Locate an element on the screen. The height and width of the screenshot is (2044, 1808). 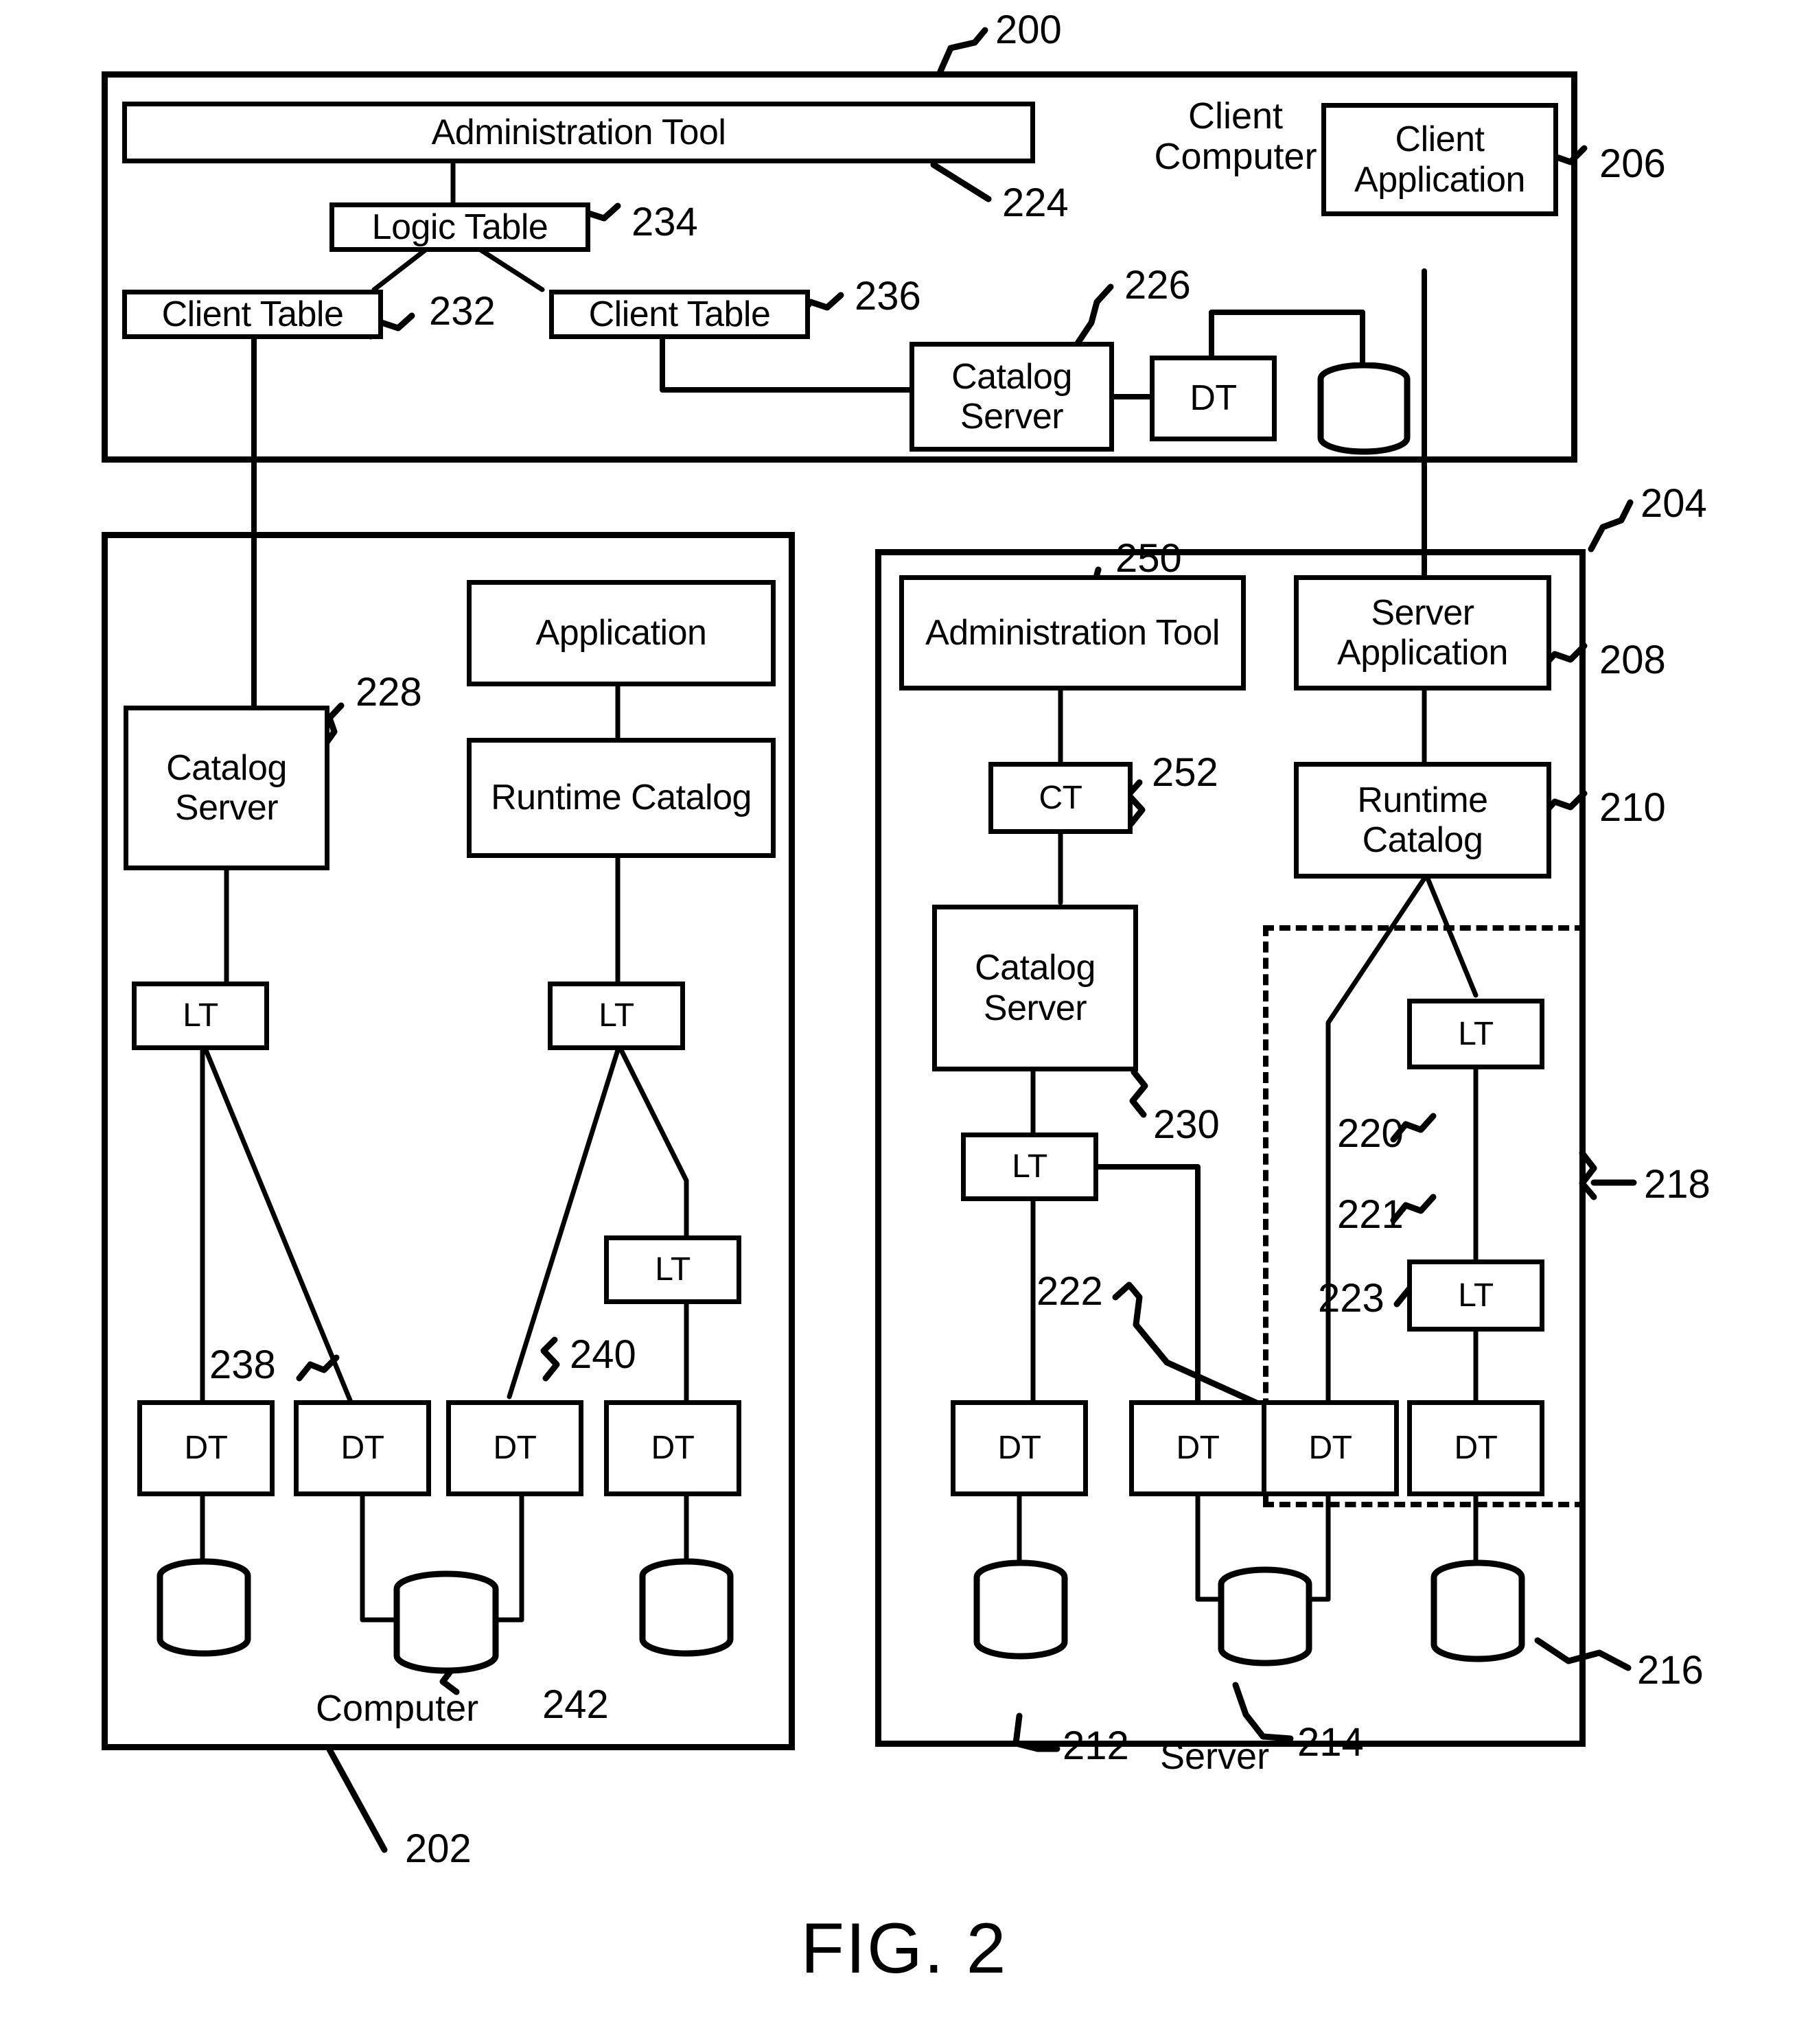
ref-232: 232 is located at coordinates (462, 311).